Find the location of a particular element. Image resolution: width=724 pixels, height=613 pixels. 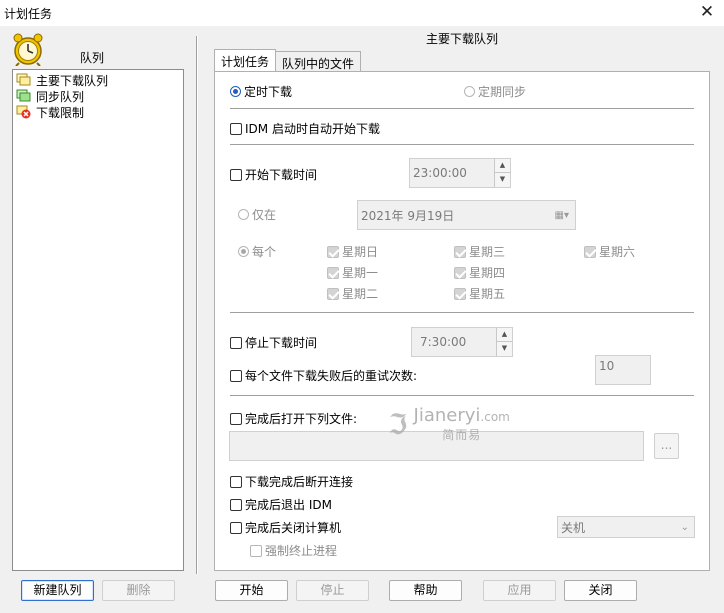

sidebar-item-download-limit: 下载限制 is located at coordinates (50, 112).